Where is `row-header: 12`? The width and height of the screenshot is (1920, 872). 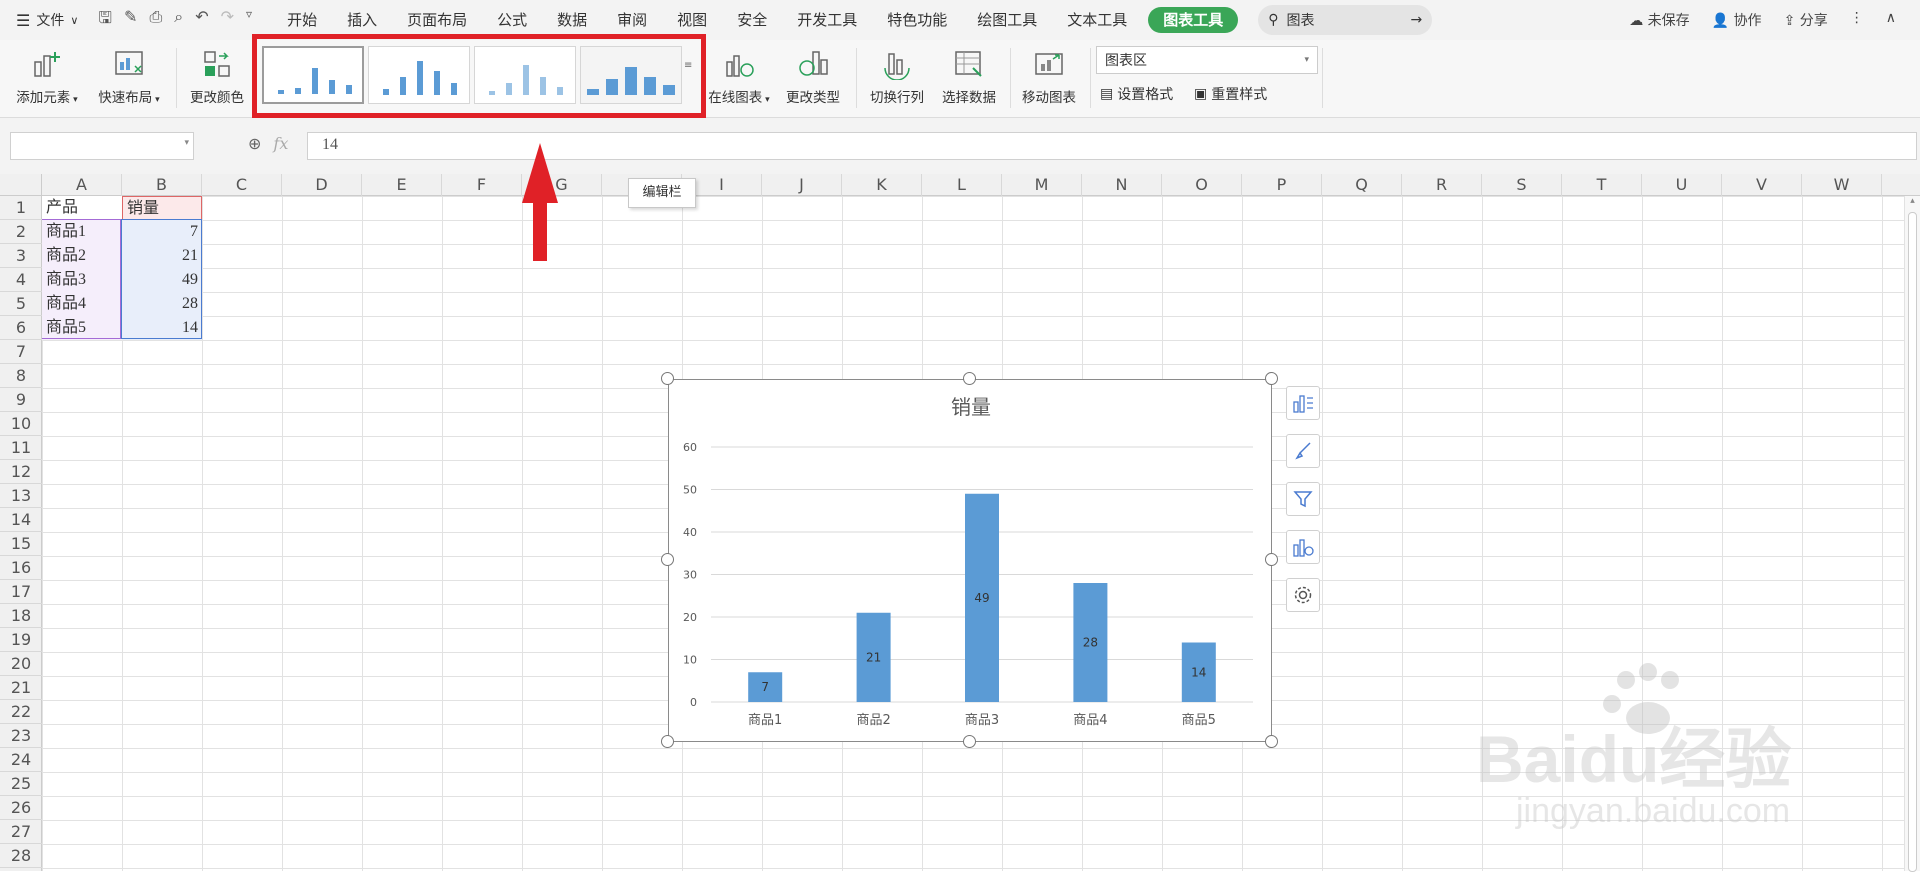 row-header: 12 is located at coordinates (21, 472).